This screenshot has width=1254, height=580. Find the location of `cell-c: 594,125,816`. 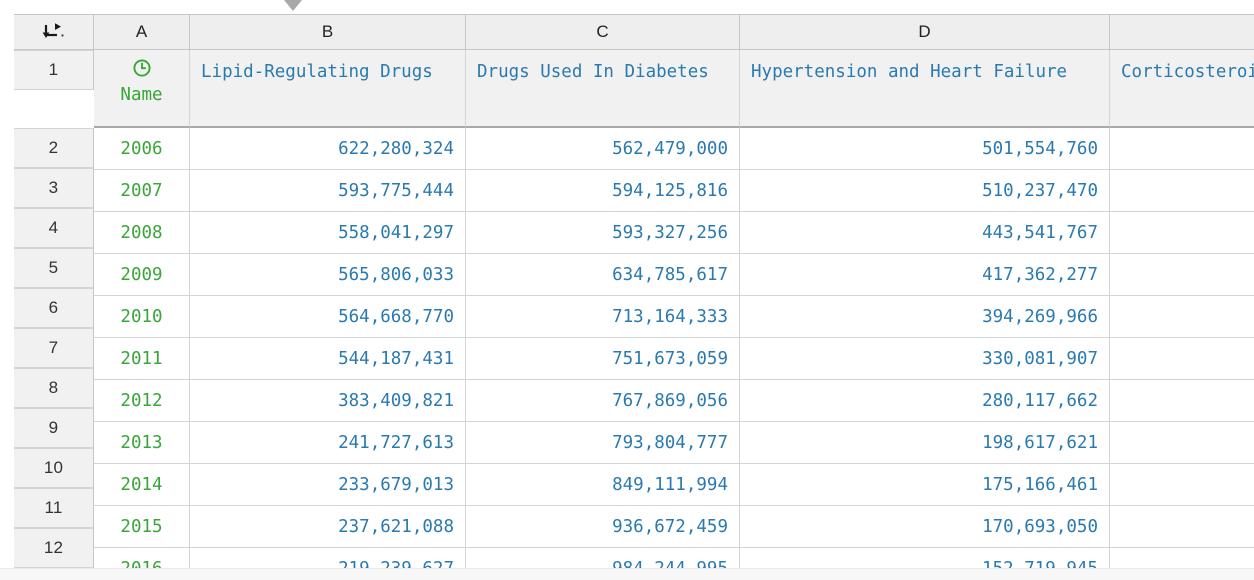

cell-c: 594,125,816 is located at coordinates (603, 191).